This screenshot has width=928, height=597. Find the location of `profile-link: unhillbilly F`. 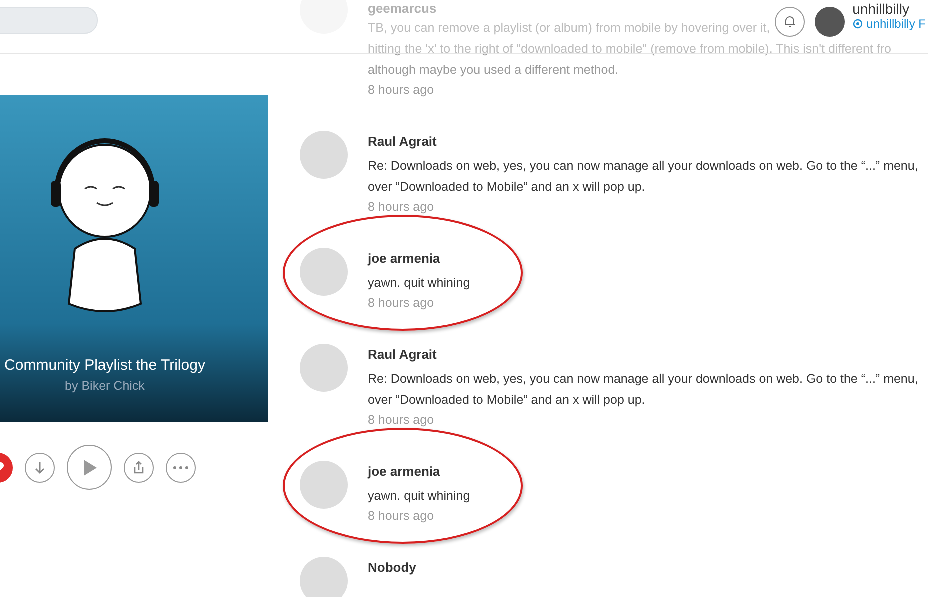

profile-link: unhillbilly F is located at coordinates (896, 23).